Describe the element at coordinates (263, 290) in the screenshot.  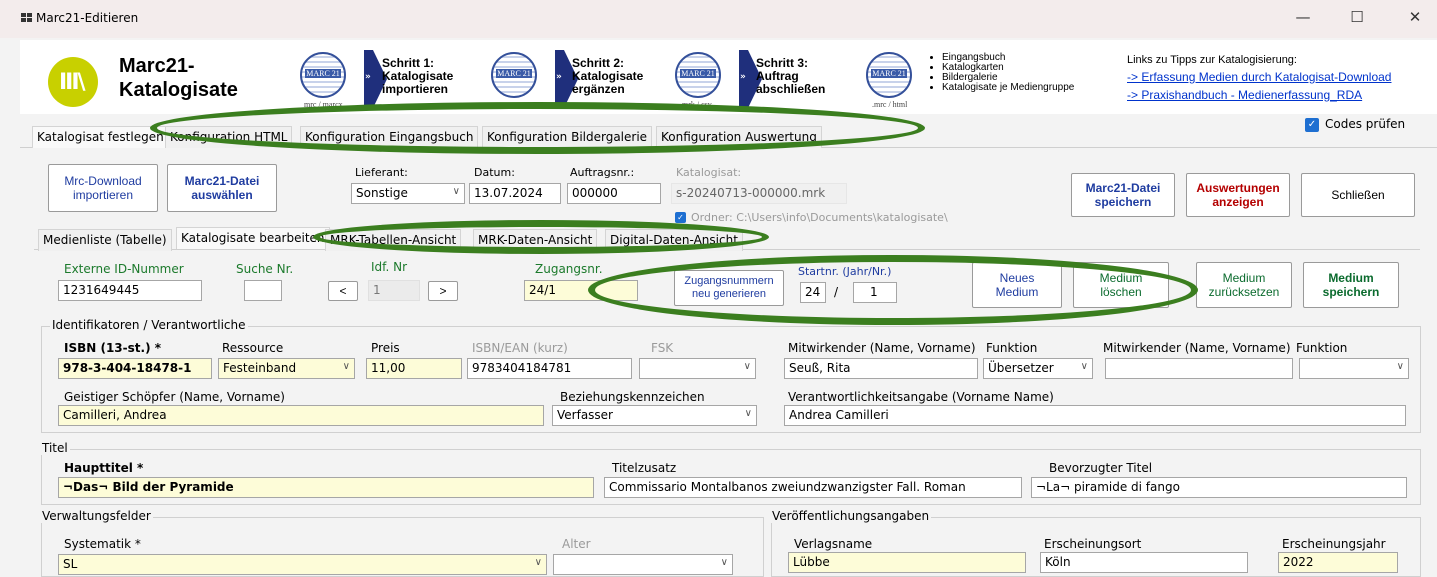
I see `suche-nr-field` at that location.